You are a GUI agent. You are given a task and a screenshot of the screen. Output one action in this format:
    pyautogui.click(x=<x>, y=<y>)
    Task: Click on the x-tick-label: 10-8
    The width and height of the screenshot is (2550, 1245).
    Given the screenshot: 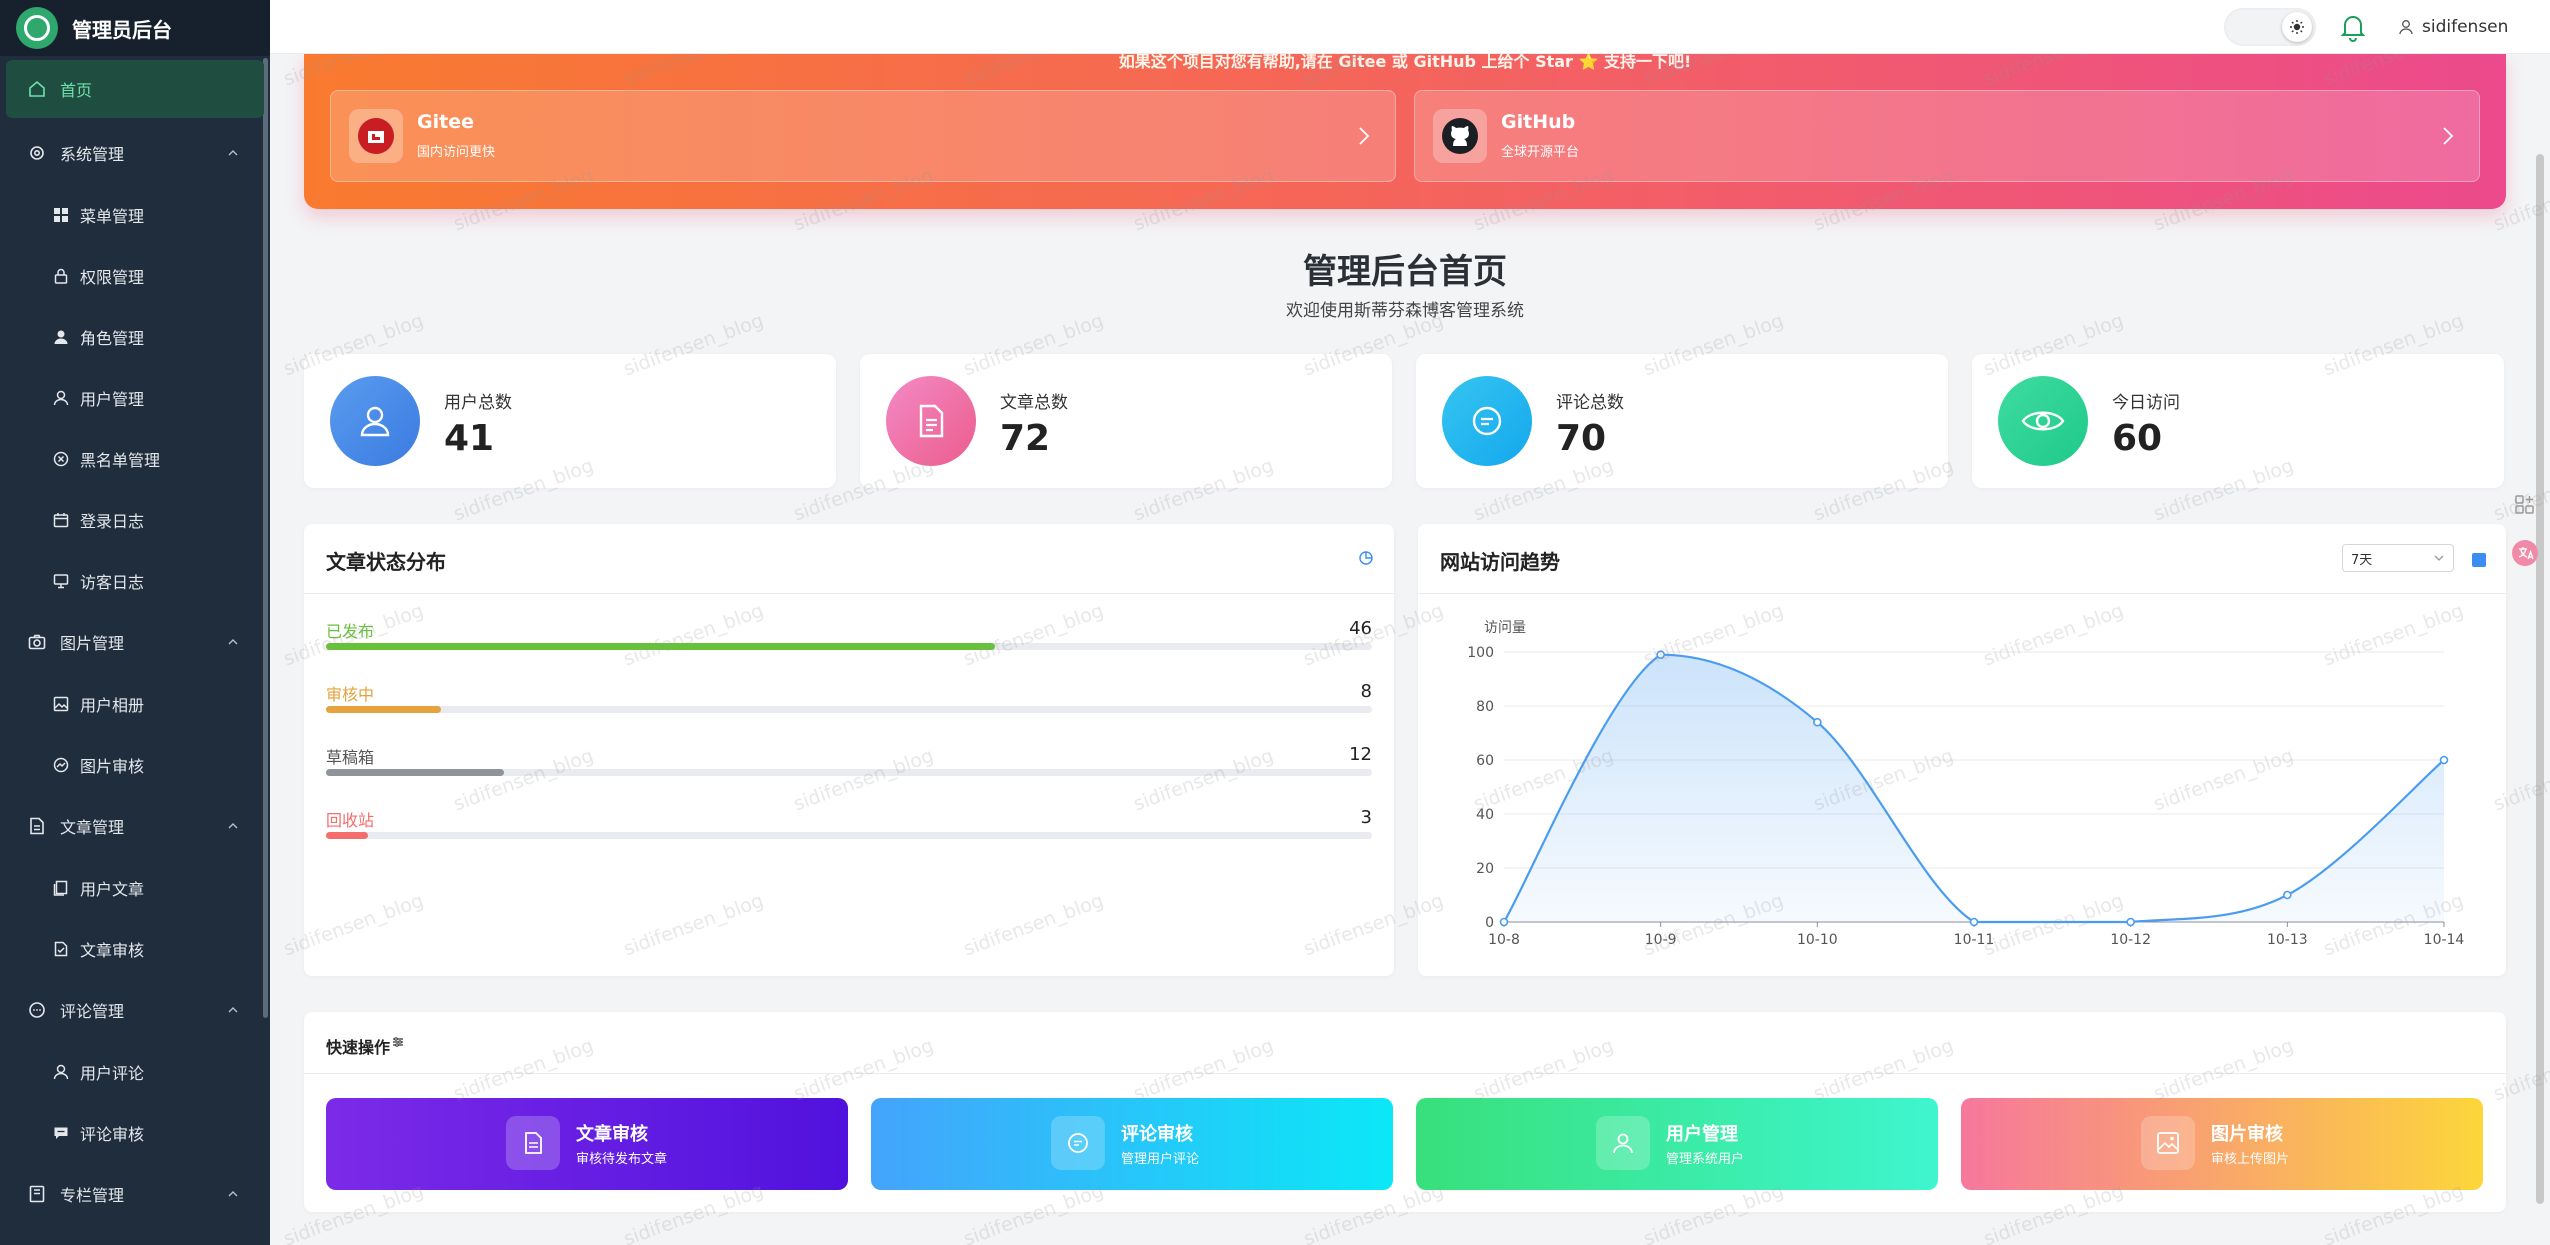 What is the action you would take?
    pyautogui.click(x=1504, y=940)
    